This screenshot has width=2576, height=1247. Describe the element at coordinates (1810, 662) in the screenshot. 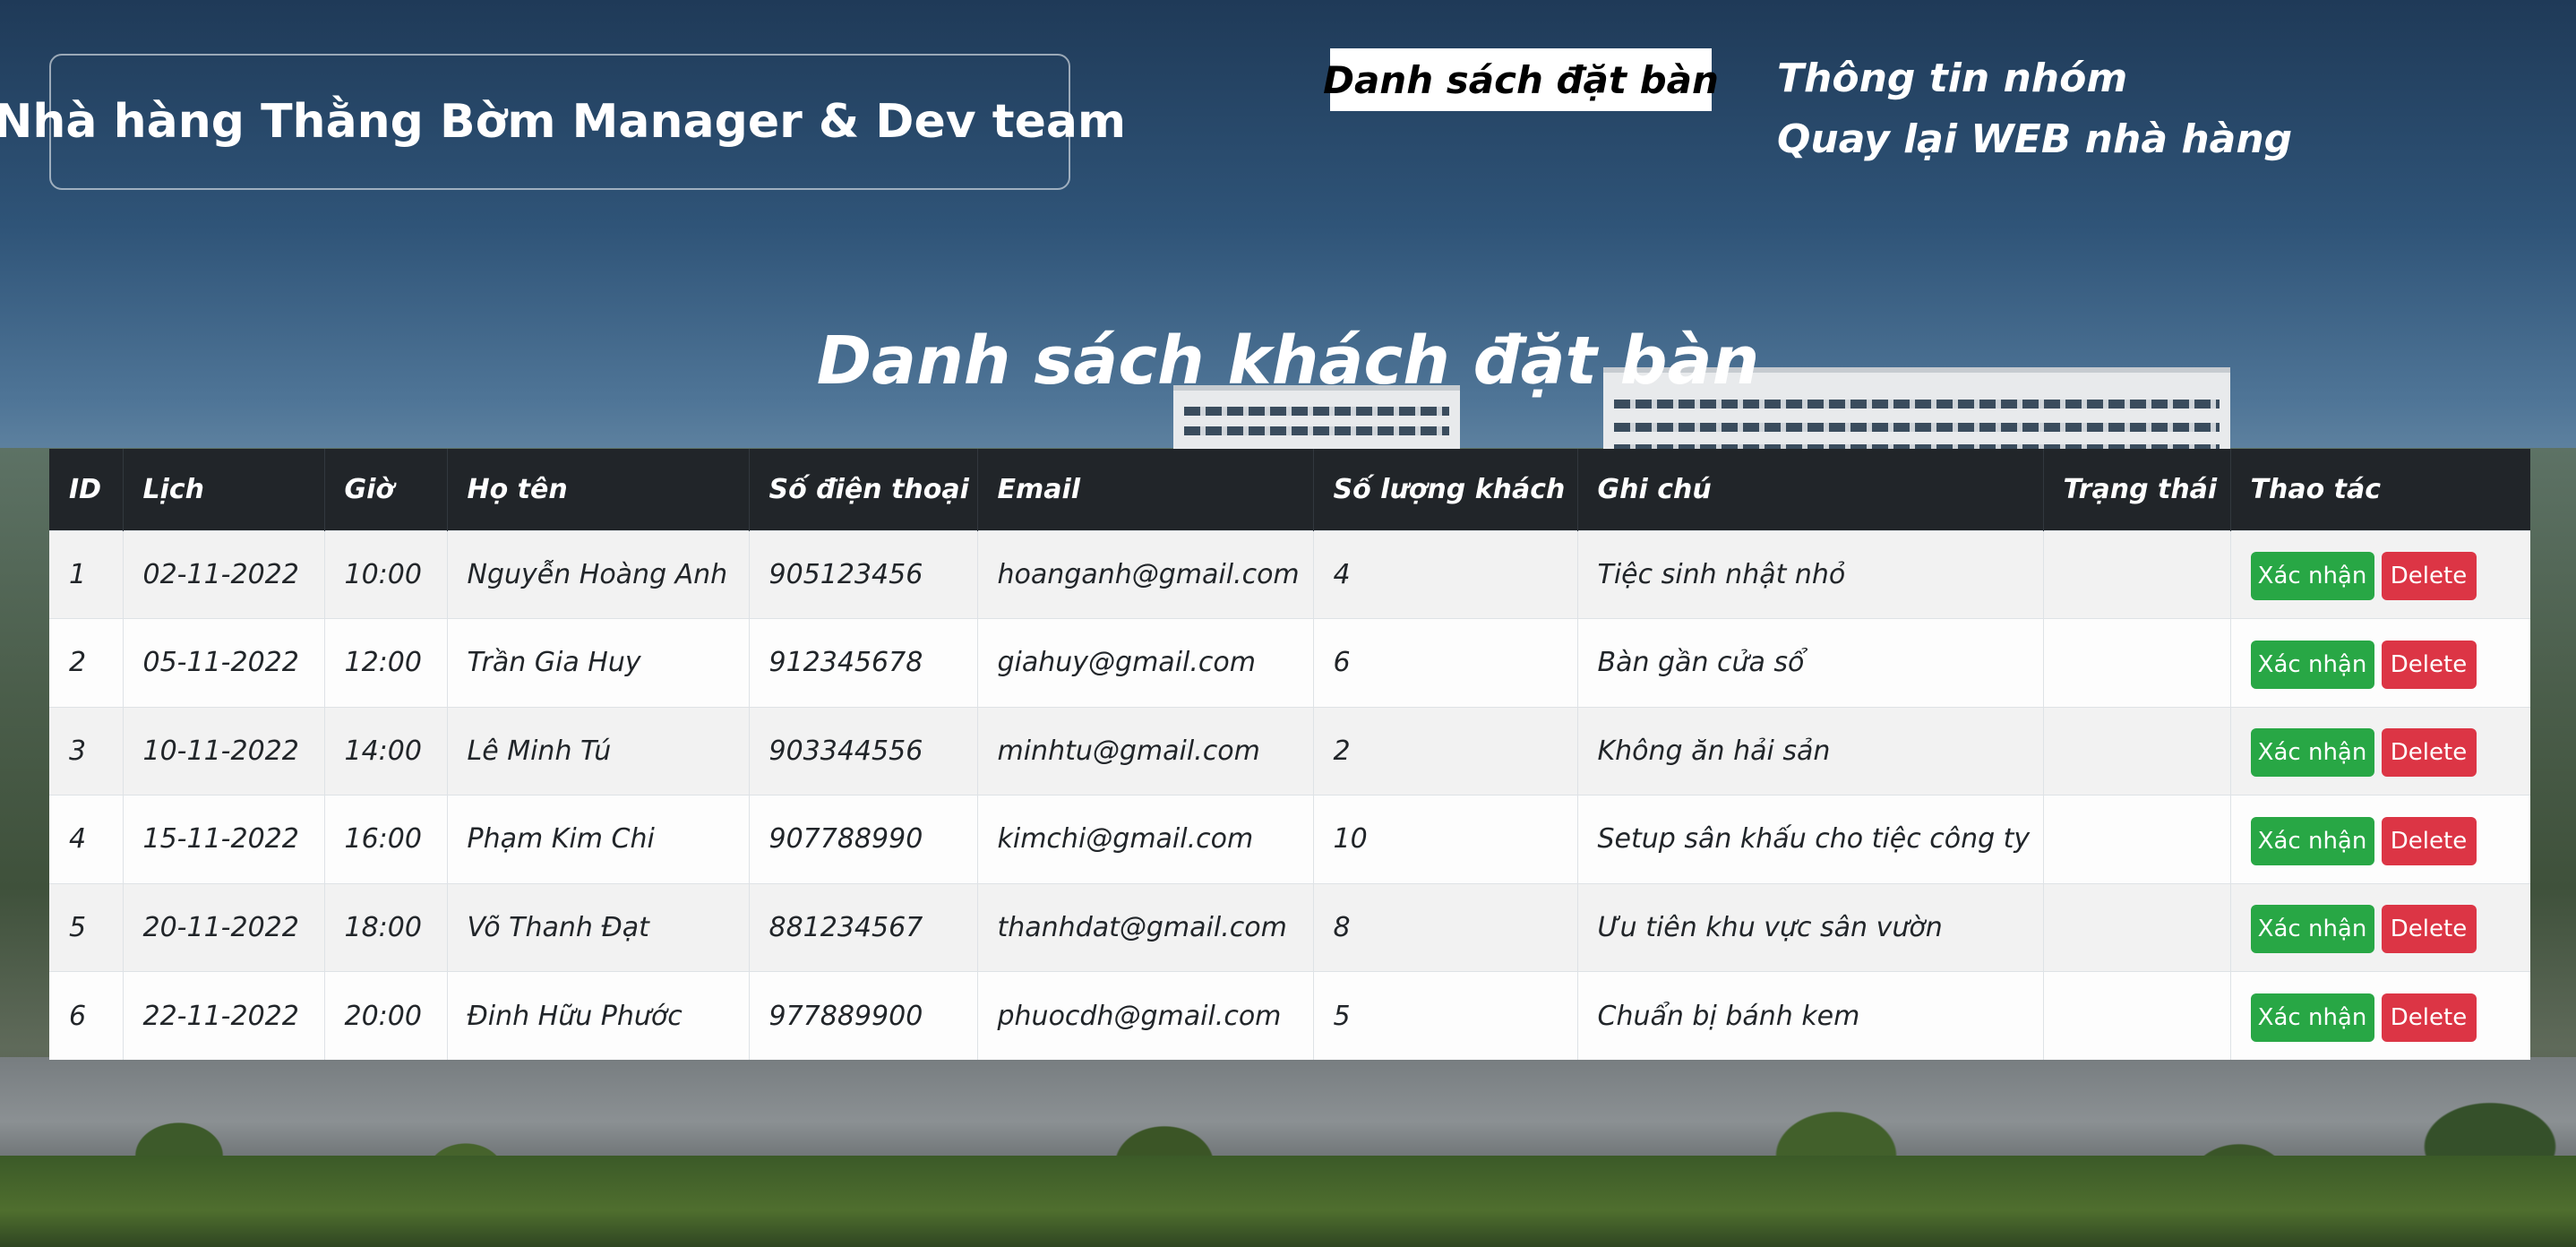

I see `cell-note: Bàn gần cửa sổ` at that location.